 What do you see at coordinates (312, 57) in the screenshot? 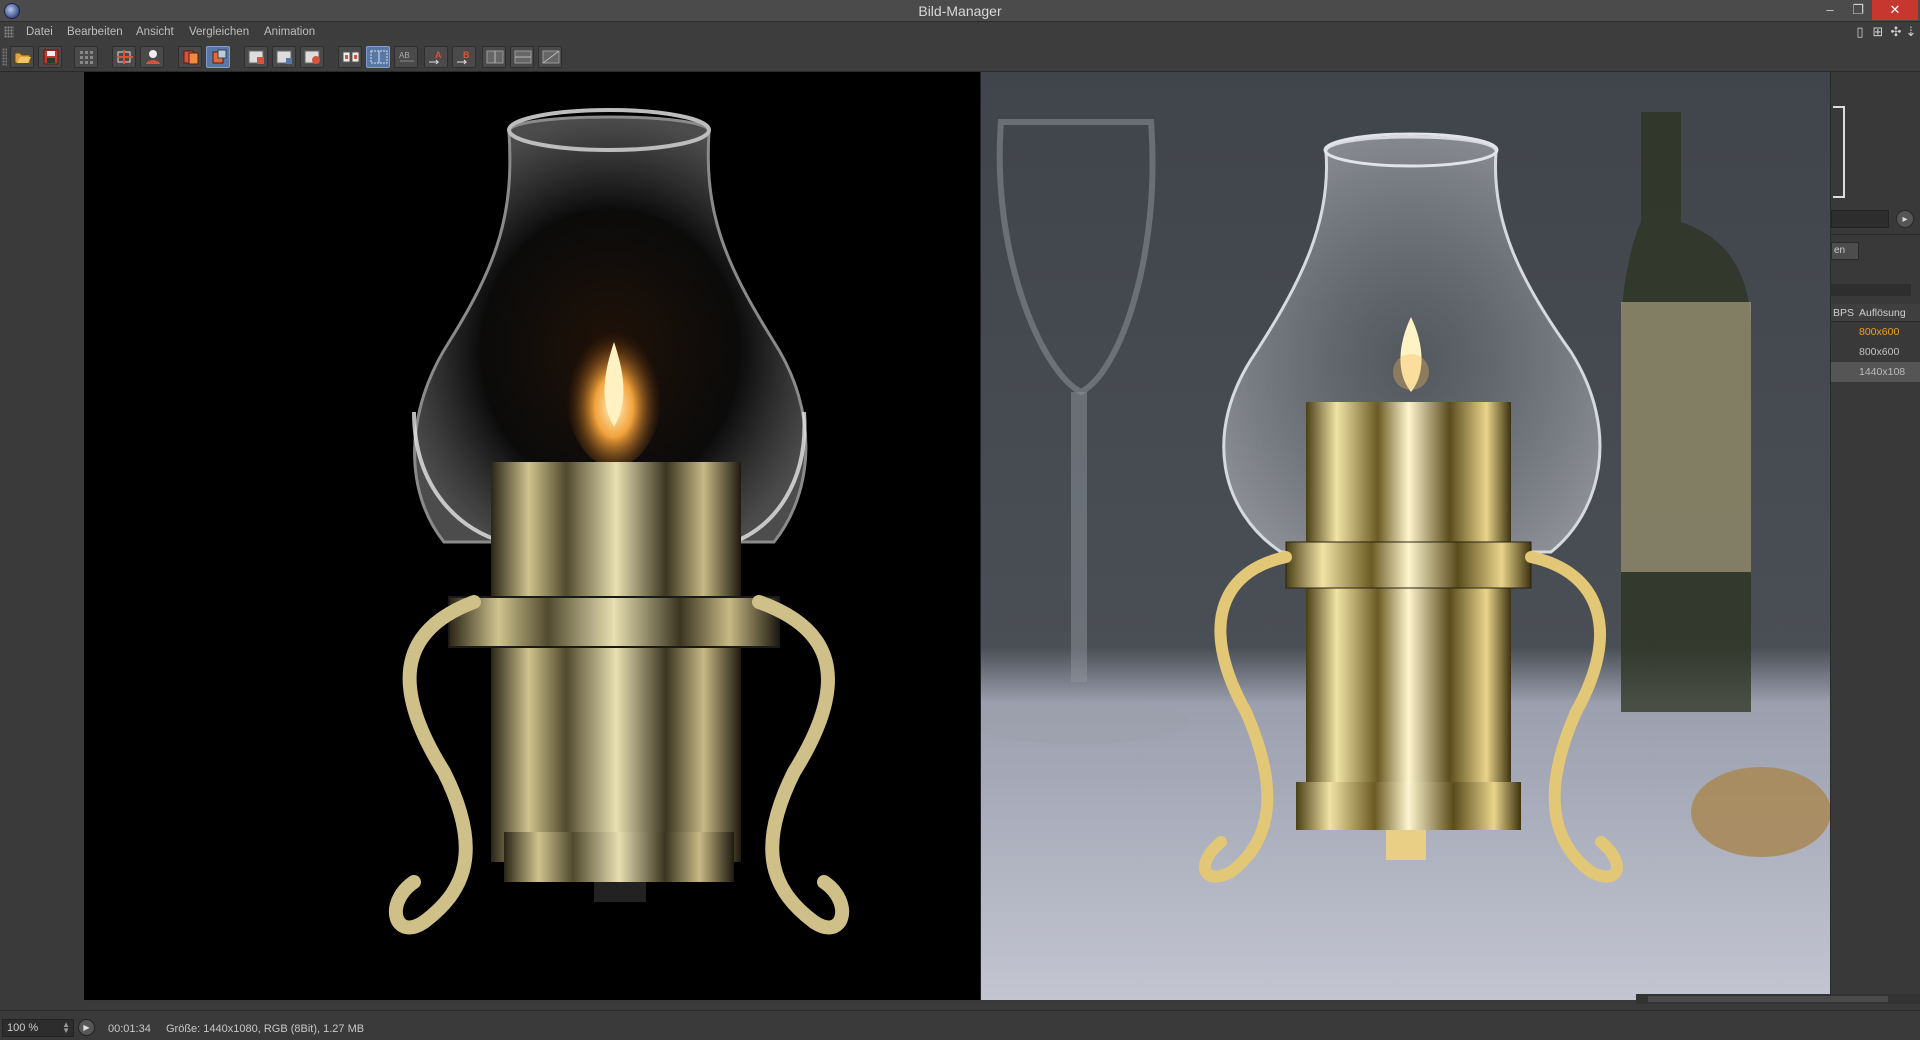
I see `view-ab-icon` at bounding box center [312, 57].